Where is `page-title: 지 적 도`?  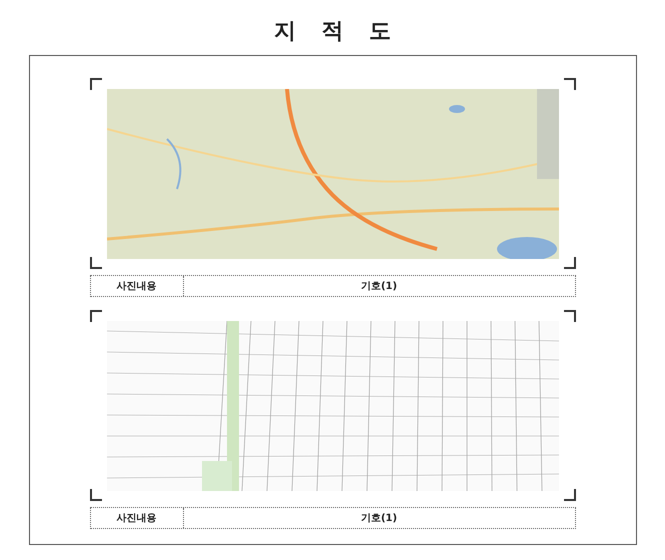 page-title: 지 적 도 is located at coordinates (333, 32).